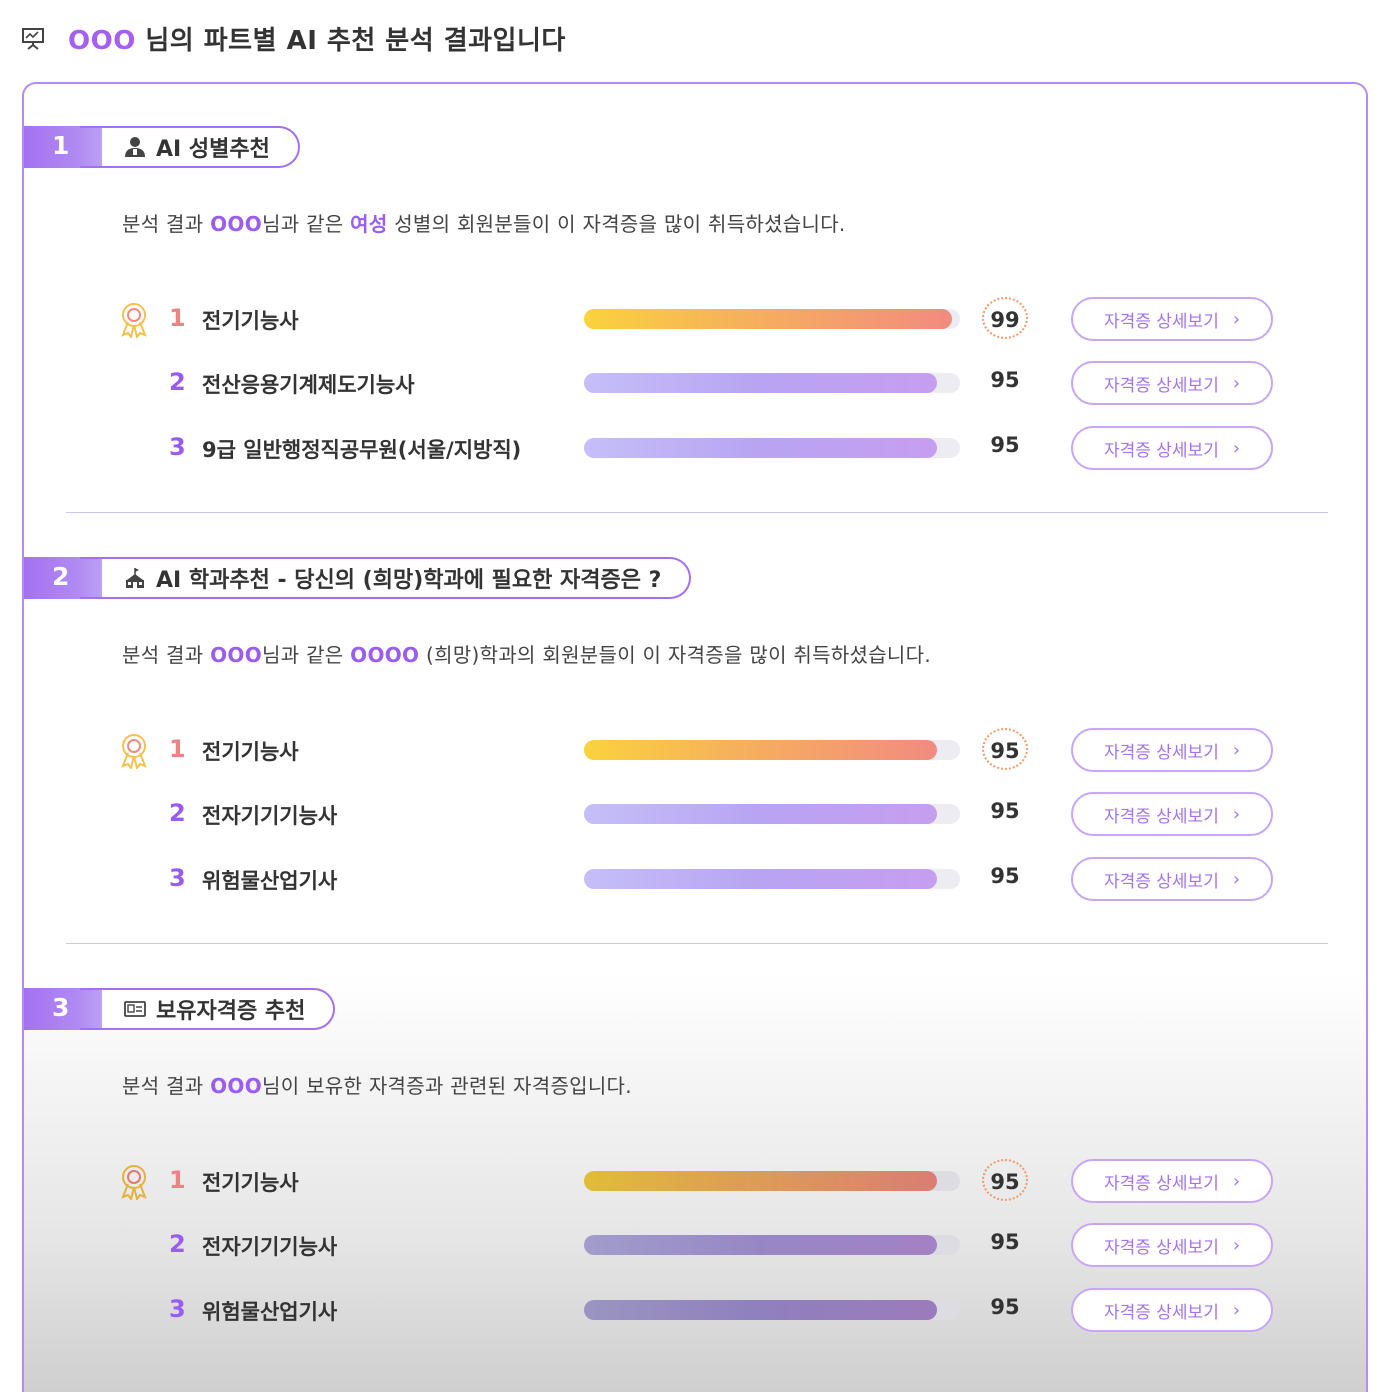  I want to click on section-title: AI 학과추천 - 당신의 (희망)학과에 필요한 자격증은 ?, so click(409, 580).